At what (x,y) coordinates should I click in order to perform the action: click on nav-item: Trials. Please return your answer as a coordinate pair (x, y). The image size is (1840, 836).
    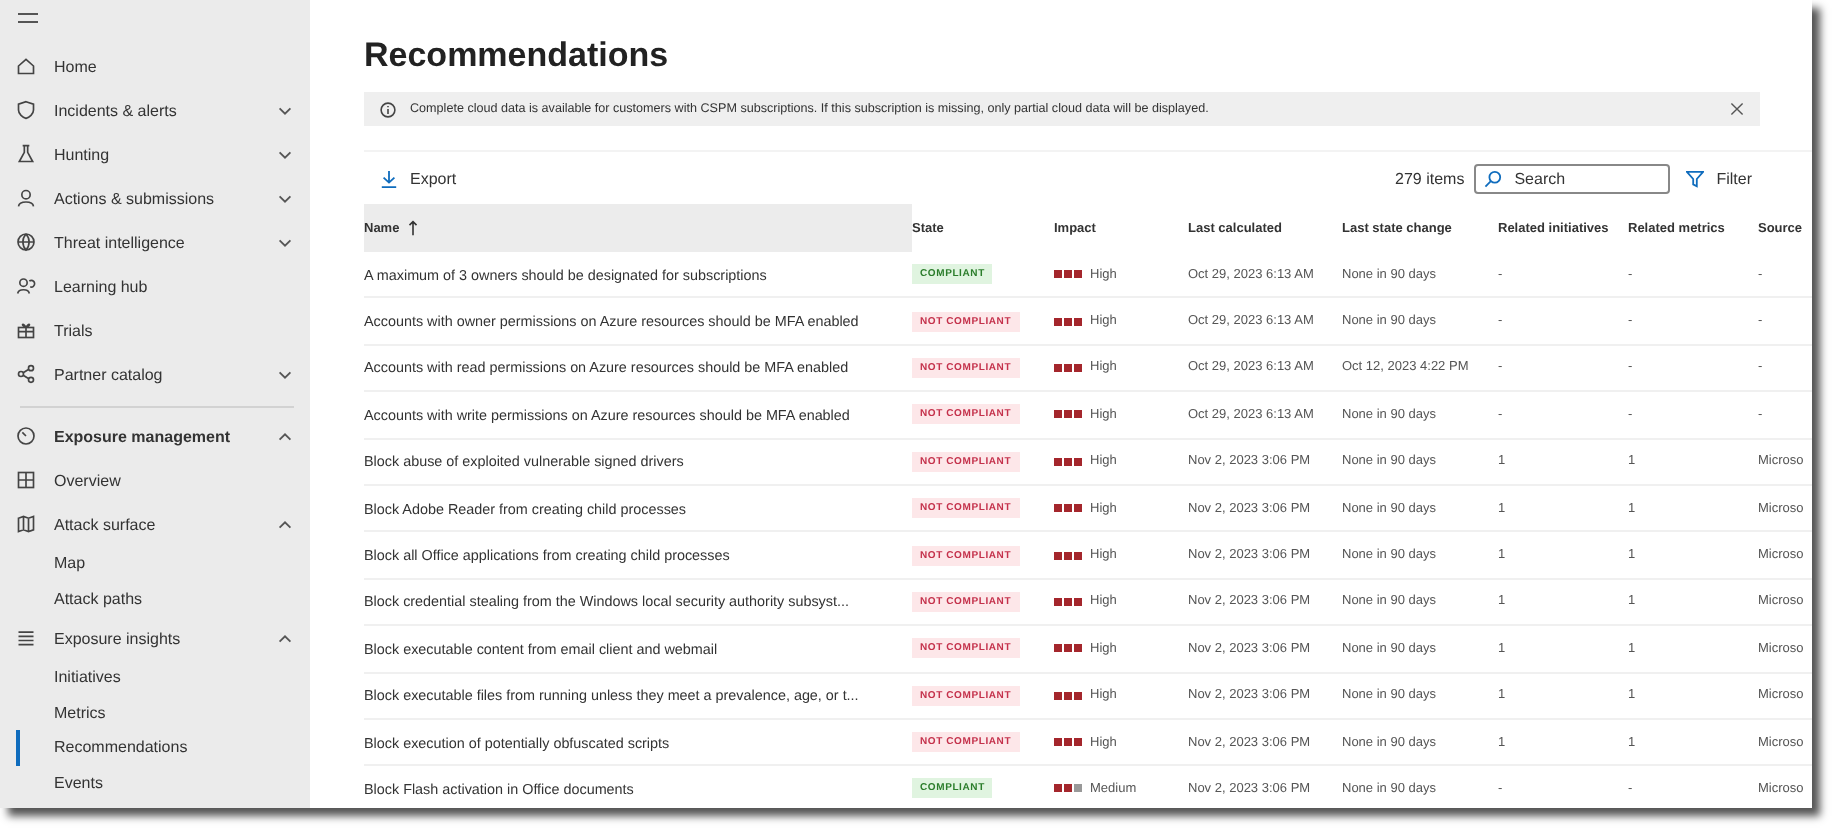
    Looking at the image, I should click on (163, 330).